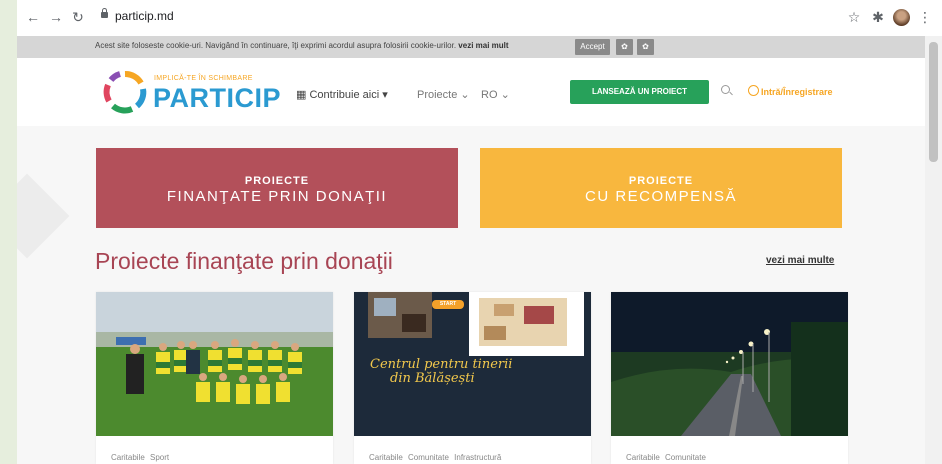 Image resolution: width=942 pixels, height=464 pixels. I want to click on nav-contribute: ▦ Contribuie aici ▾, so click(342, 94).